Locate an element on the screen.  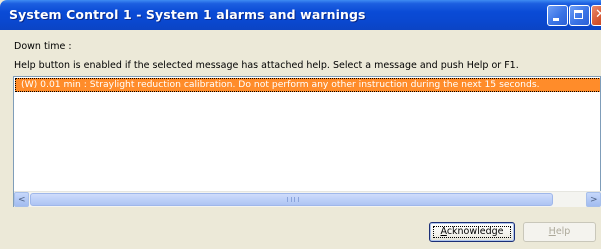
help-label: Help is located at coordinates (559, 231).